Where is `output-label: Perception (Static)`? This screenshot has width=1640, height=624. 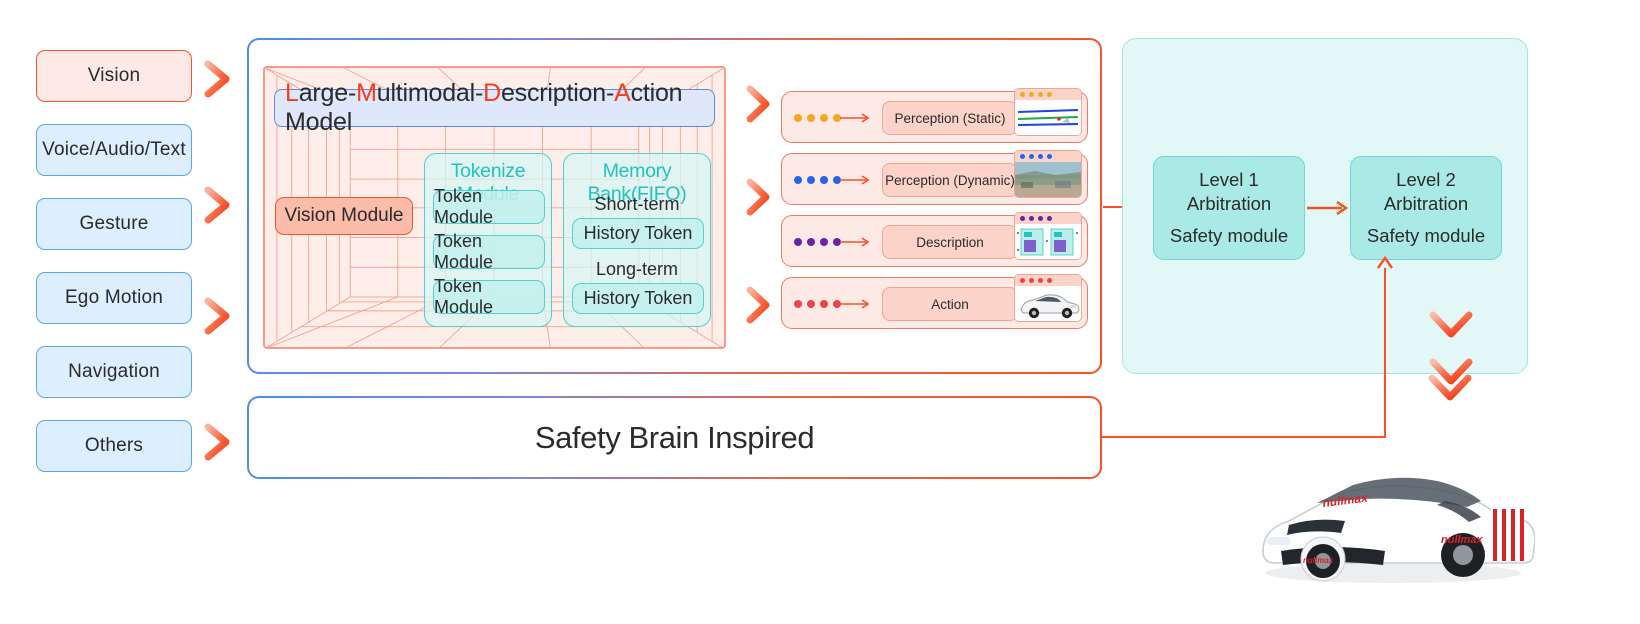 output-label: Perception (Static) is located at coordinates (950, 118).